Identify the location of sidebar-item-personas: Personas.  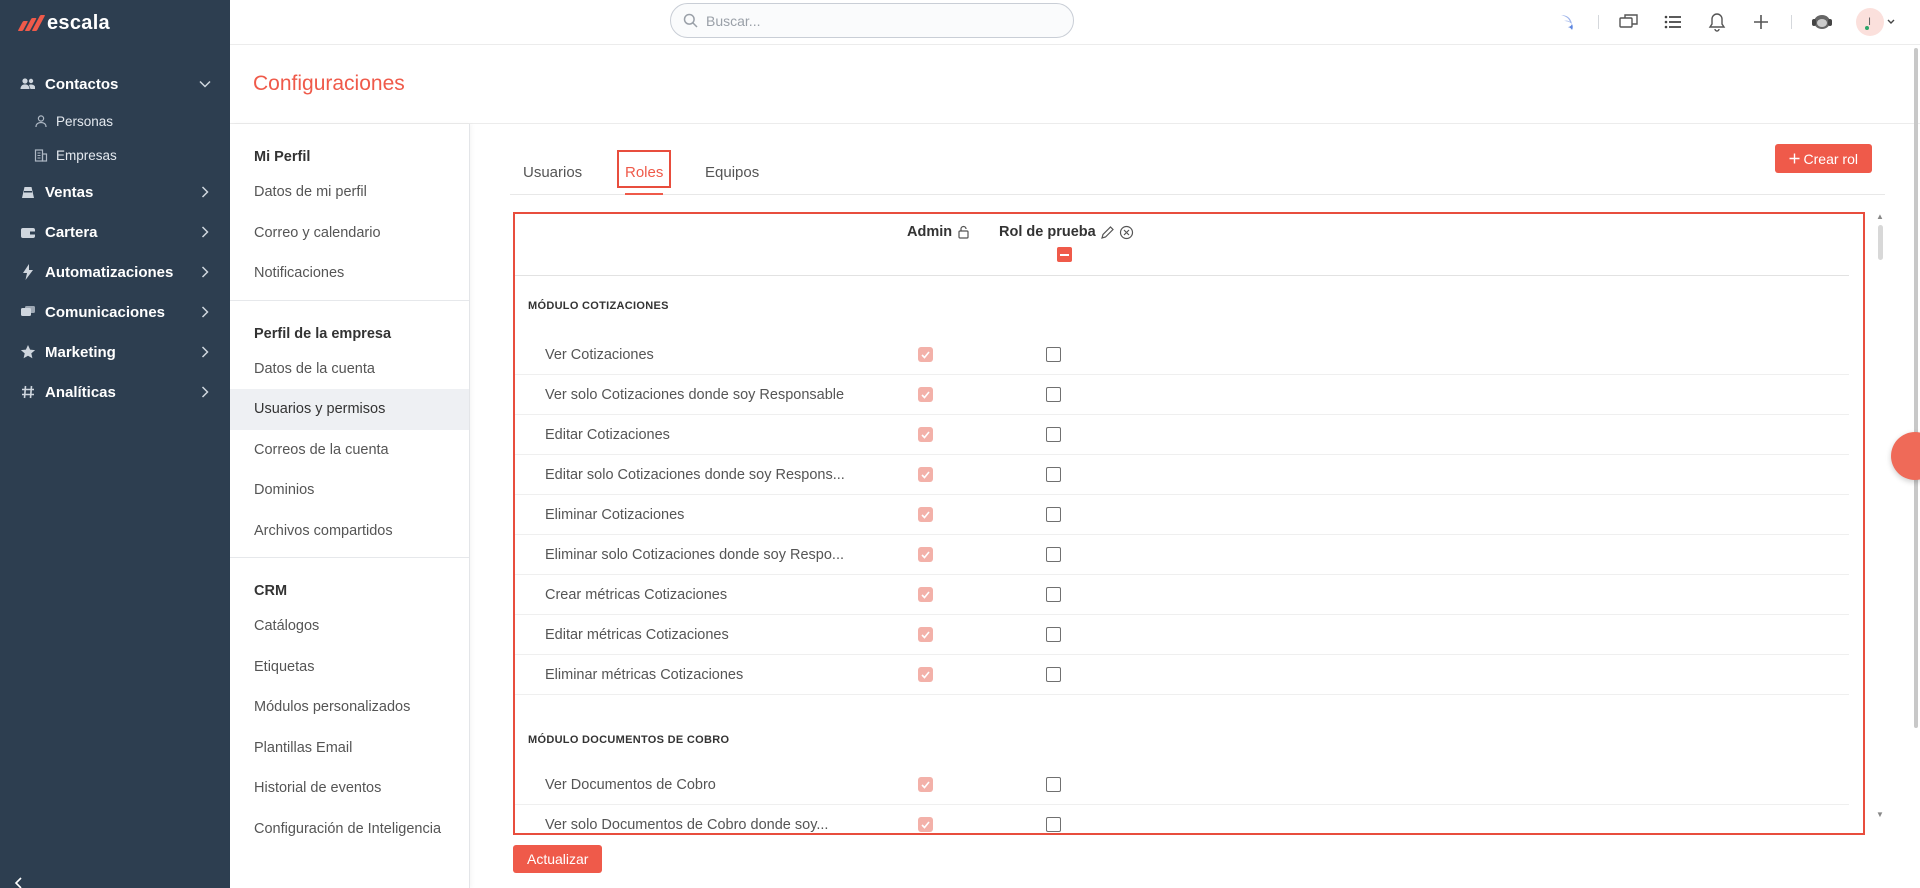
(115, 121).